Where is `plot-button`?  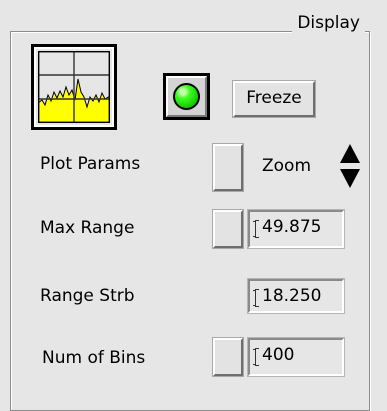 plot-button is located at coordinates (74, 87).